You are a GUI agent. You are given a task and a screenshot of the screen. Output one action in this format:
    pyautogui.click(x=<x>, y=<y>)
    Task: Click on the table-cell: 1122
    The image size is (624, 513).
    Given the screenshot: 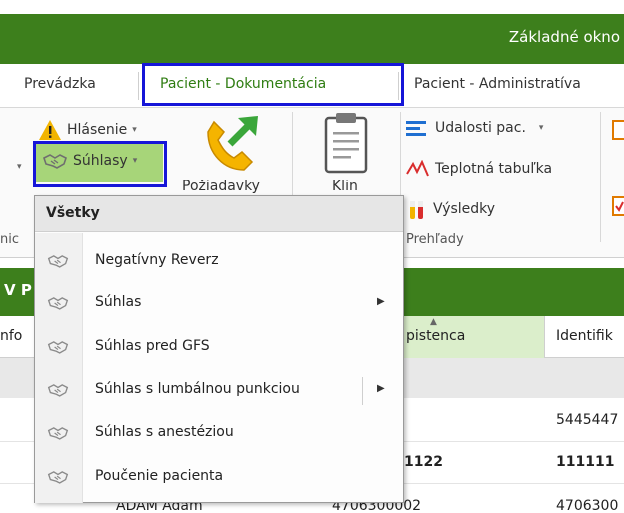 What is the action you would take?
    pyautogui.click(x=423, y=462)
    